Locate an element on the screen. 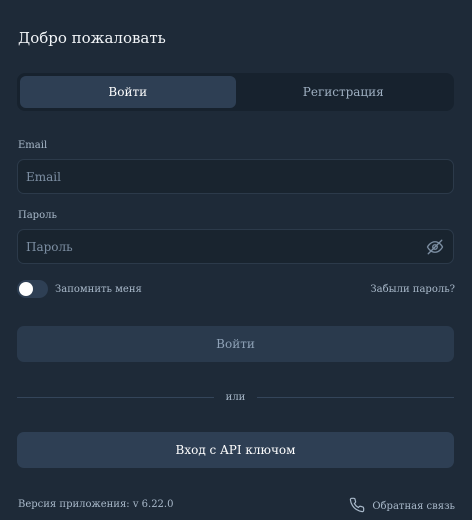  feedback-label: Обратная связь is located at coordinates (413, 506).